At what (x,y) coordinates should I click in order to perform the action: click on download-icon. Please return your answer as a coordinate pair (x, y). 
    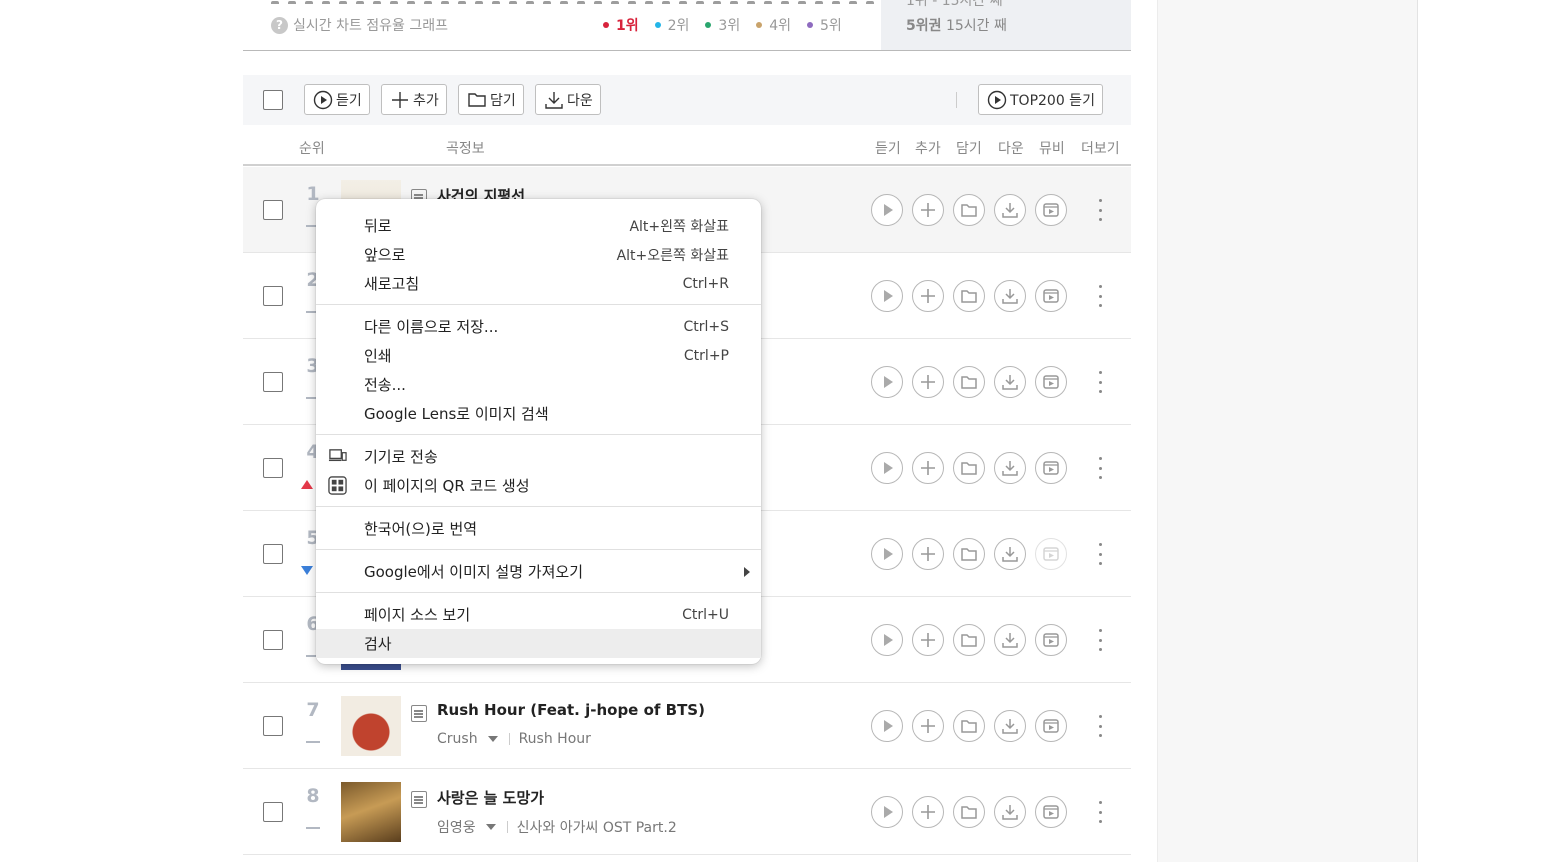
    Looking at the image, I should click on (1010, 210).